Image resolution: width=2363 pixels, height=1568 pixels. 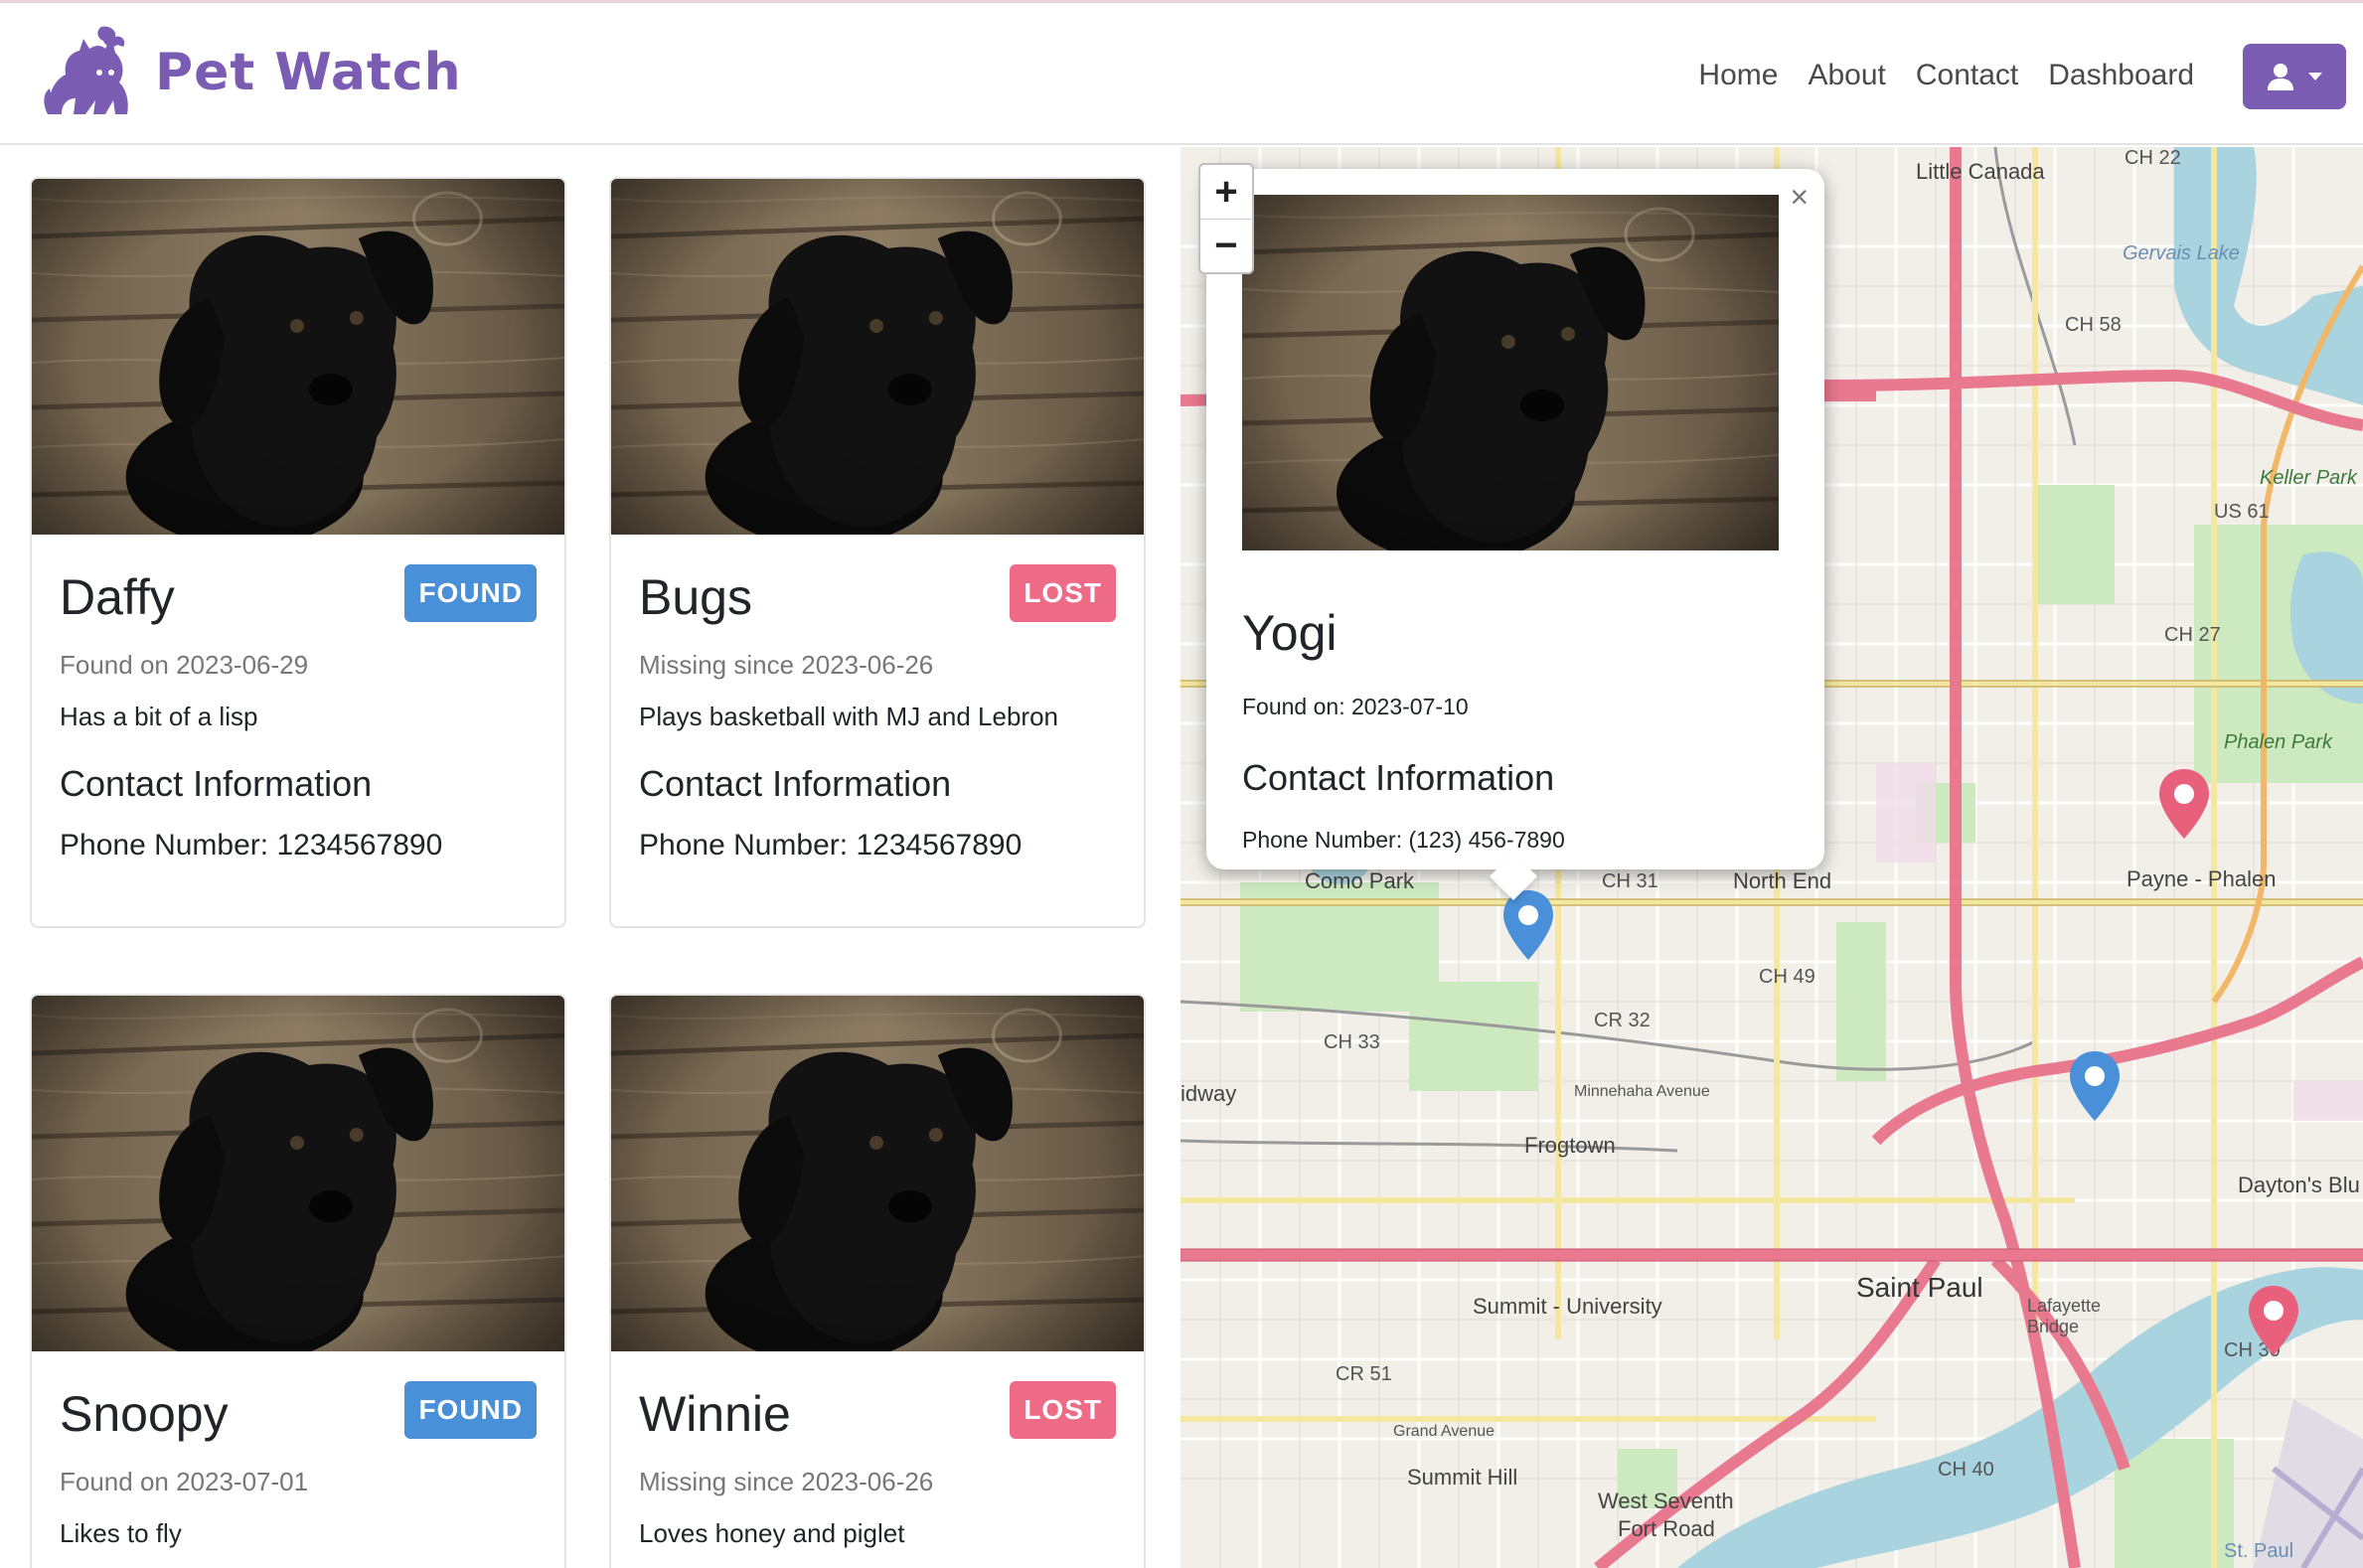 I want to click on user-menu-button, so click(x=2294, y=77).